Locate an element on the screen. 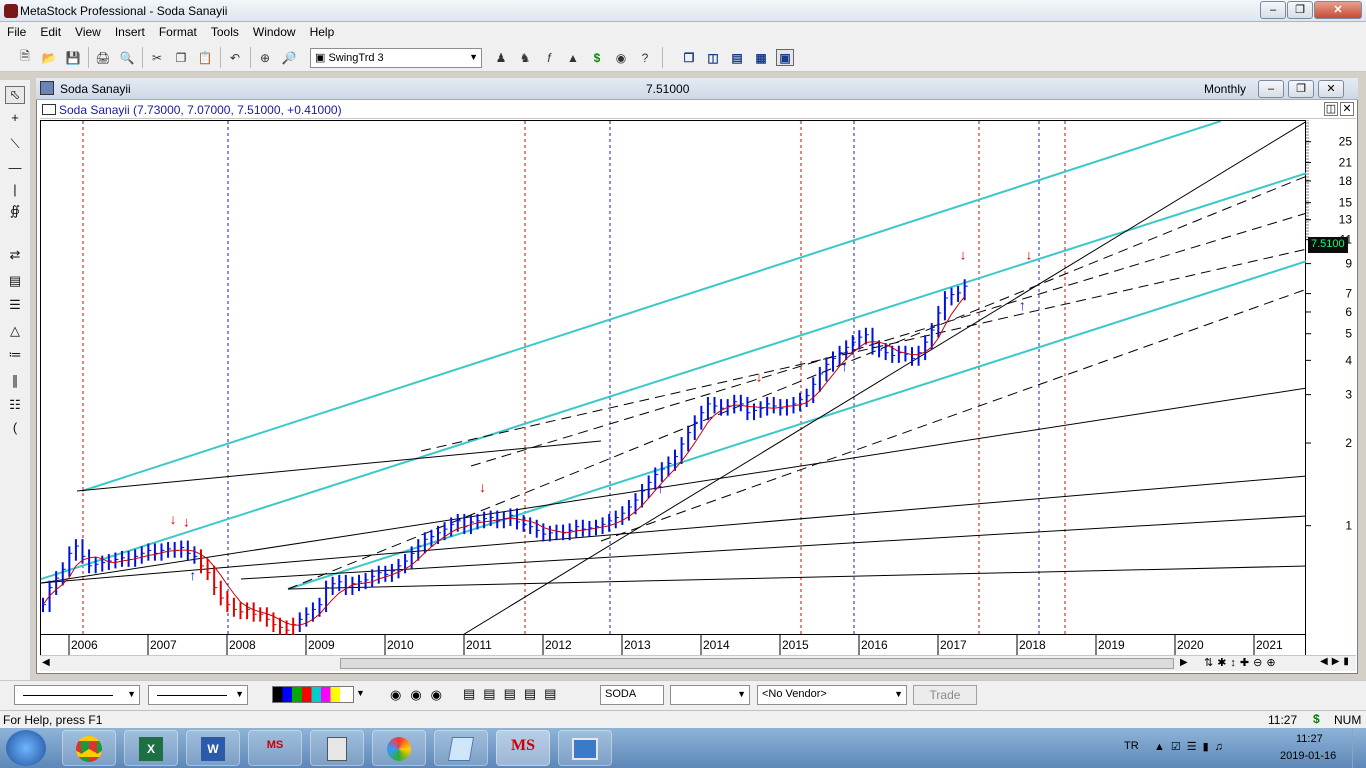 Image resolution: width=1366 pixels, height=768 pixels. chart-window-titlebar: Soda Sanayii 7.51000 Monthly – ❐ ✕ is located at coordinates (697, 89).